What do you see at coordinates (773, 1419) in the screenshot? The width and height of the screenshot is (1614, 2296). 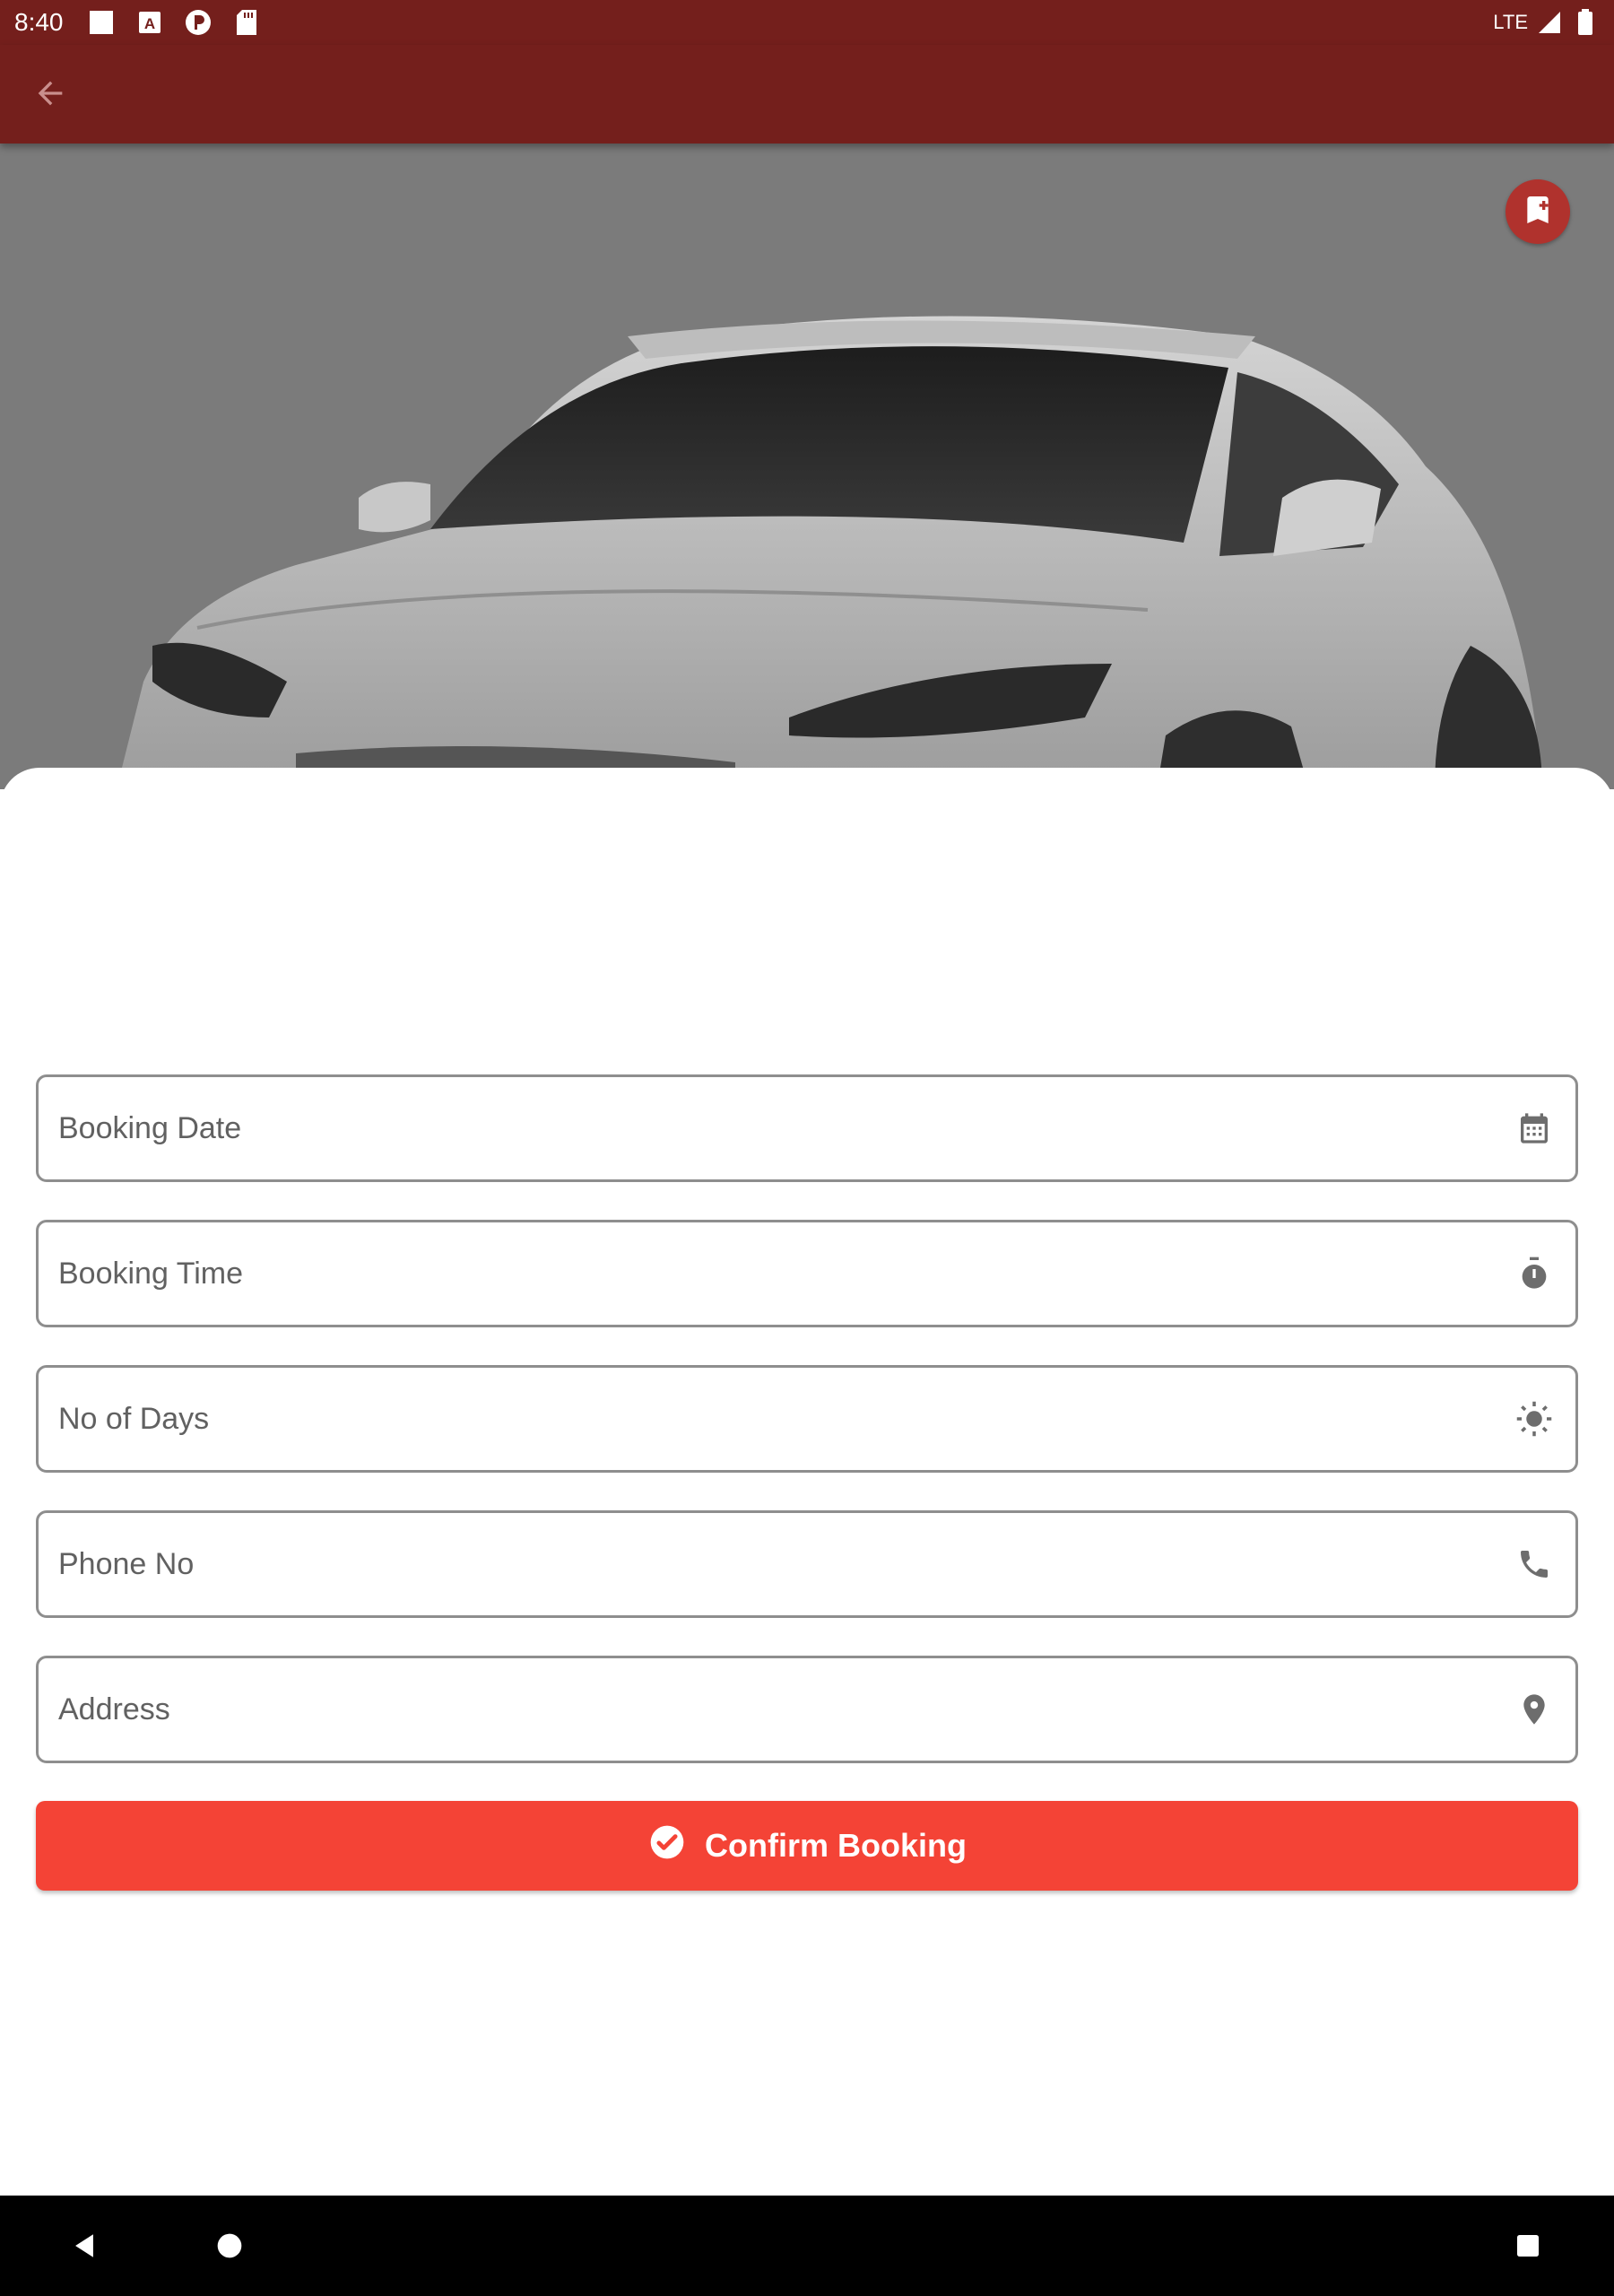 I see `no-of-days-input` at bounding box center [773, 1419].